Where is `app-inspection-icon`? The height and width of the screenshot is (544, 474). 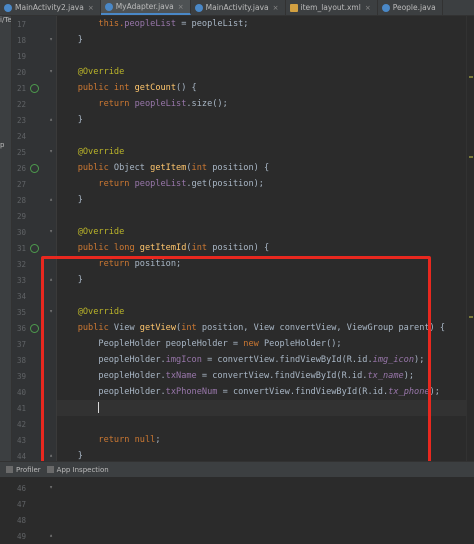
app-inspection-icon is located at coordinates (50, 469).